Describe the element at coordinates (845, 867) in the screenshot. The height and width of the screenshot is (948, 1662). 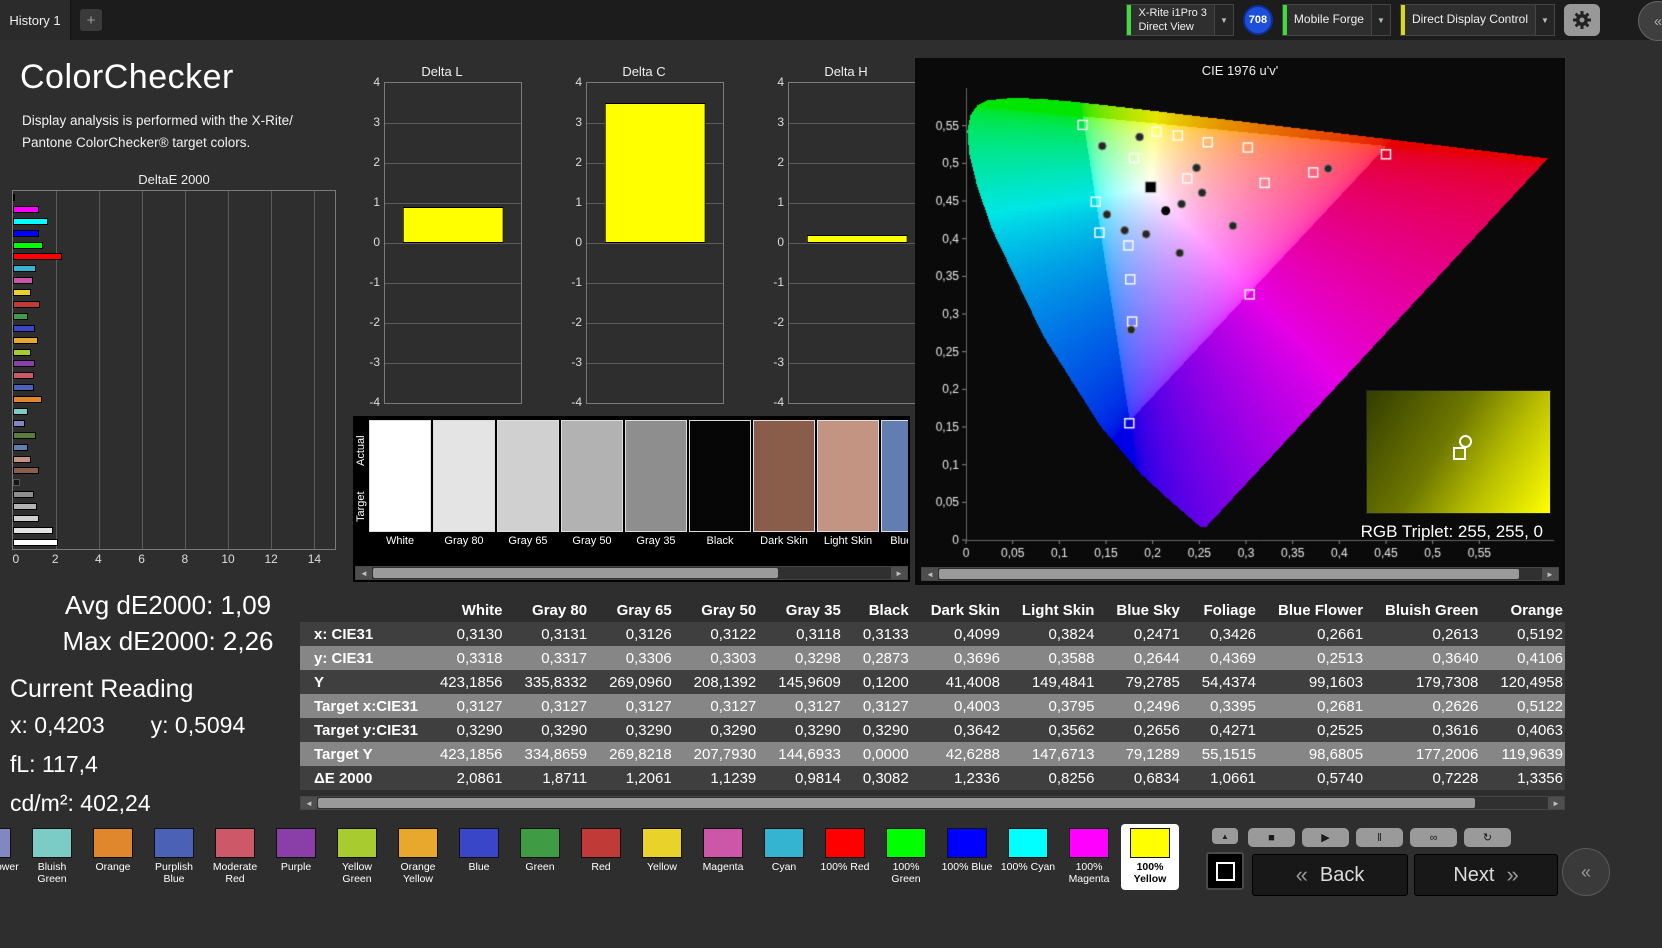
I see `patch-label: 100% Red` at that location.